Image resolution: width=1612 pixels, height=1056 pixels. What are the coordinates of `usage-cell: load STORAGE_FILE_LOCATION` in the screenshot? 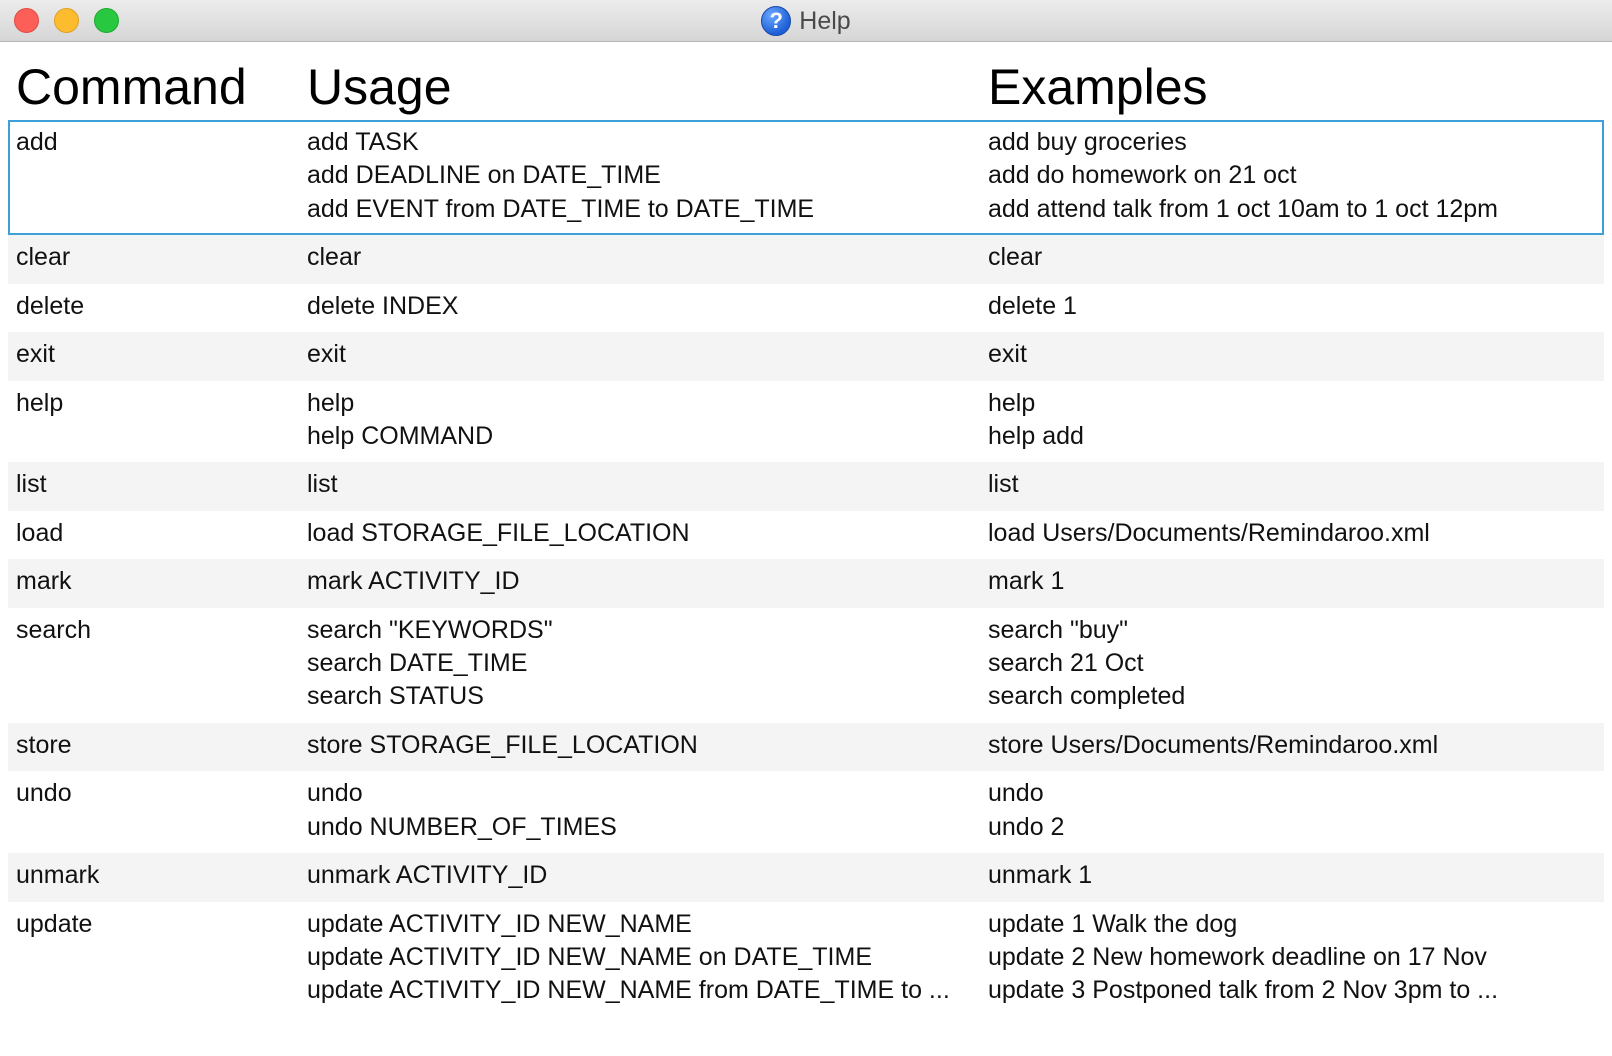 It's located at (498, 530).